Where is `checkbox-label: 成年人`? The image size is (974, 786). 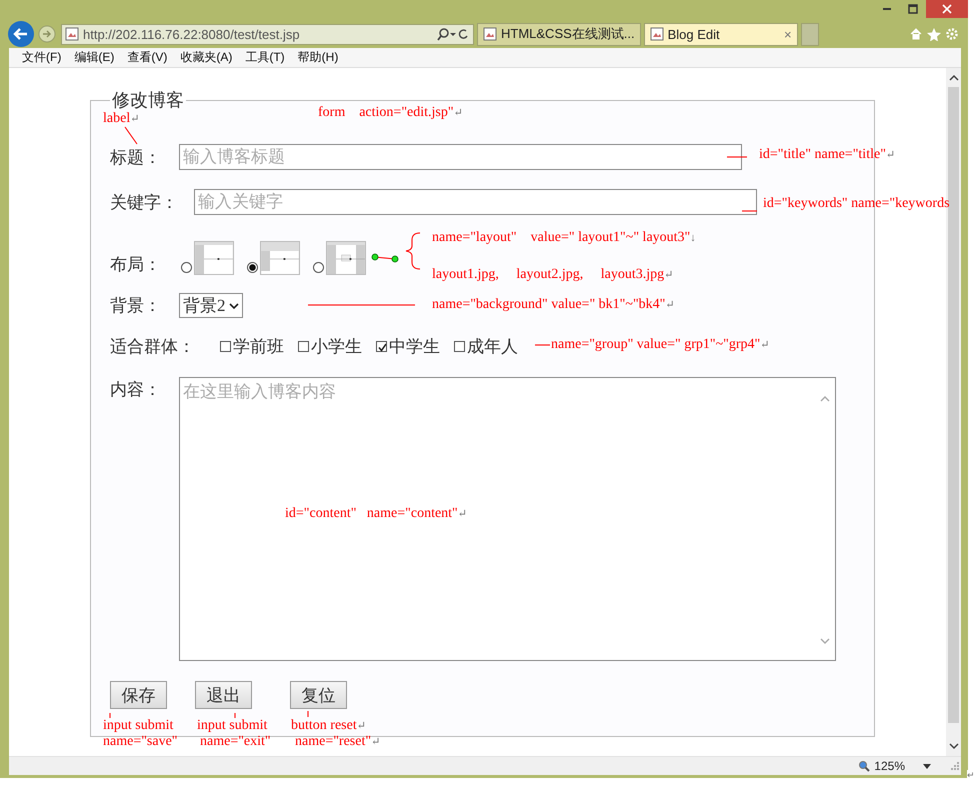
checkbox-label: 成年人 is located at coordinates (492, 346).